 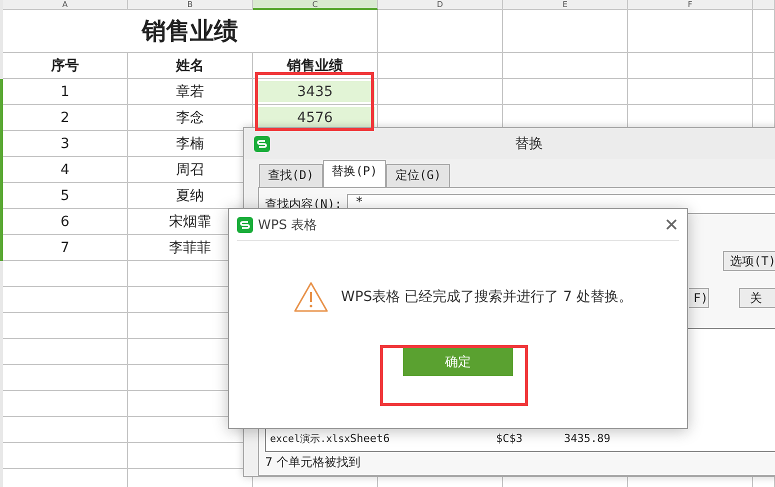 I want to click on find-button: F), so click(x=699, y=298).